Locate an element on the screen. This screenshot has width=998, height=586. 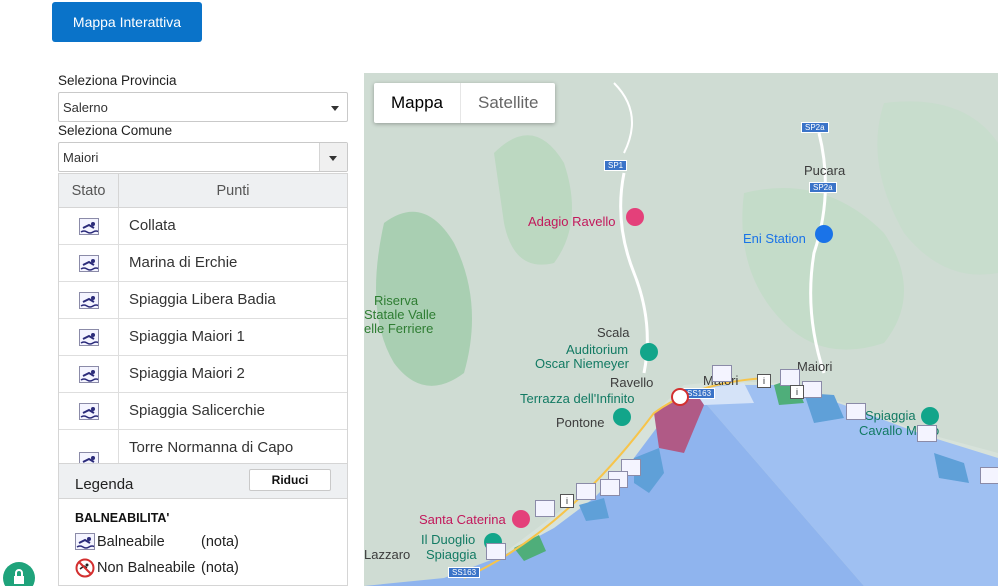
column-header-stato: Stato is located at coordinates (89, 190).